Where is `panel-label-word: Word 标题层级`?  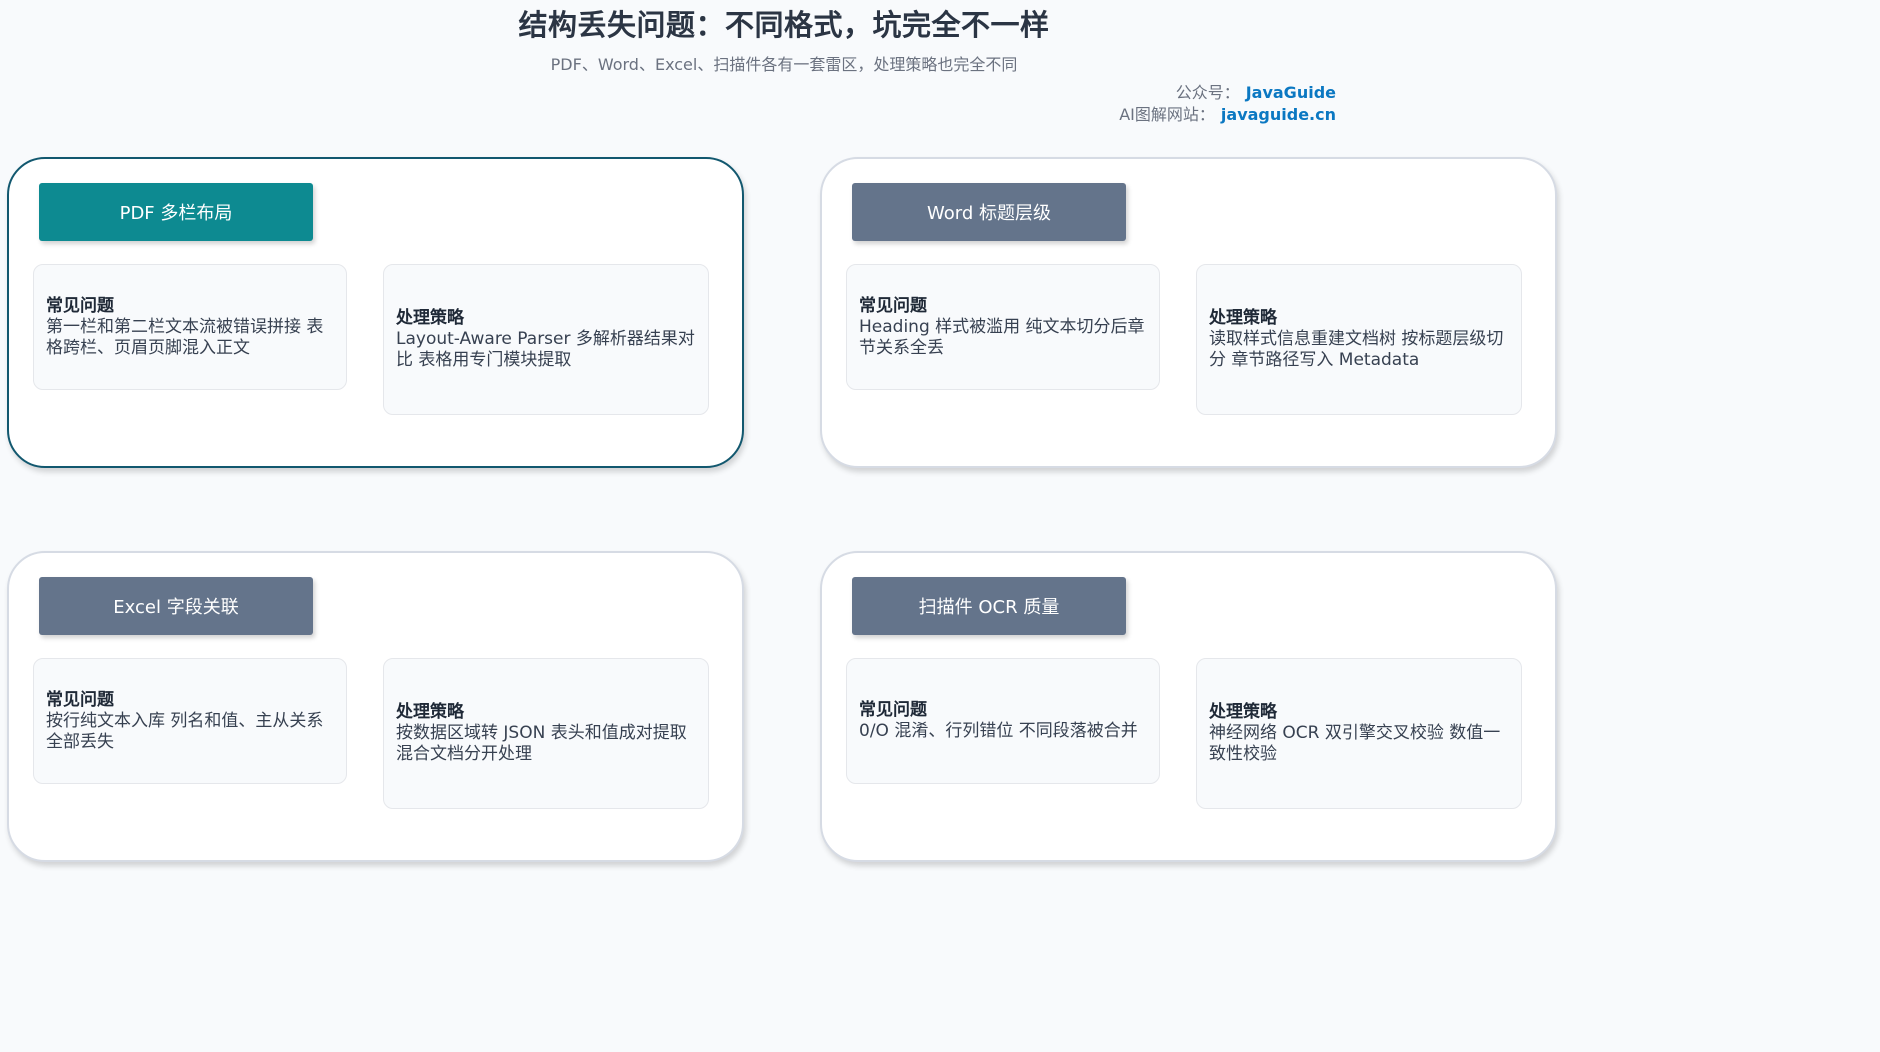
panel-label-word: Word 标题层级 is located at coordinates (989, 212).